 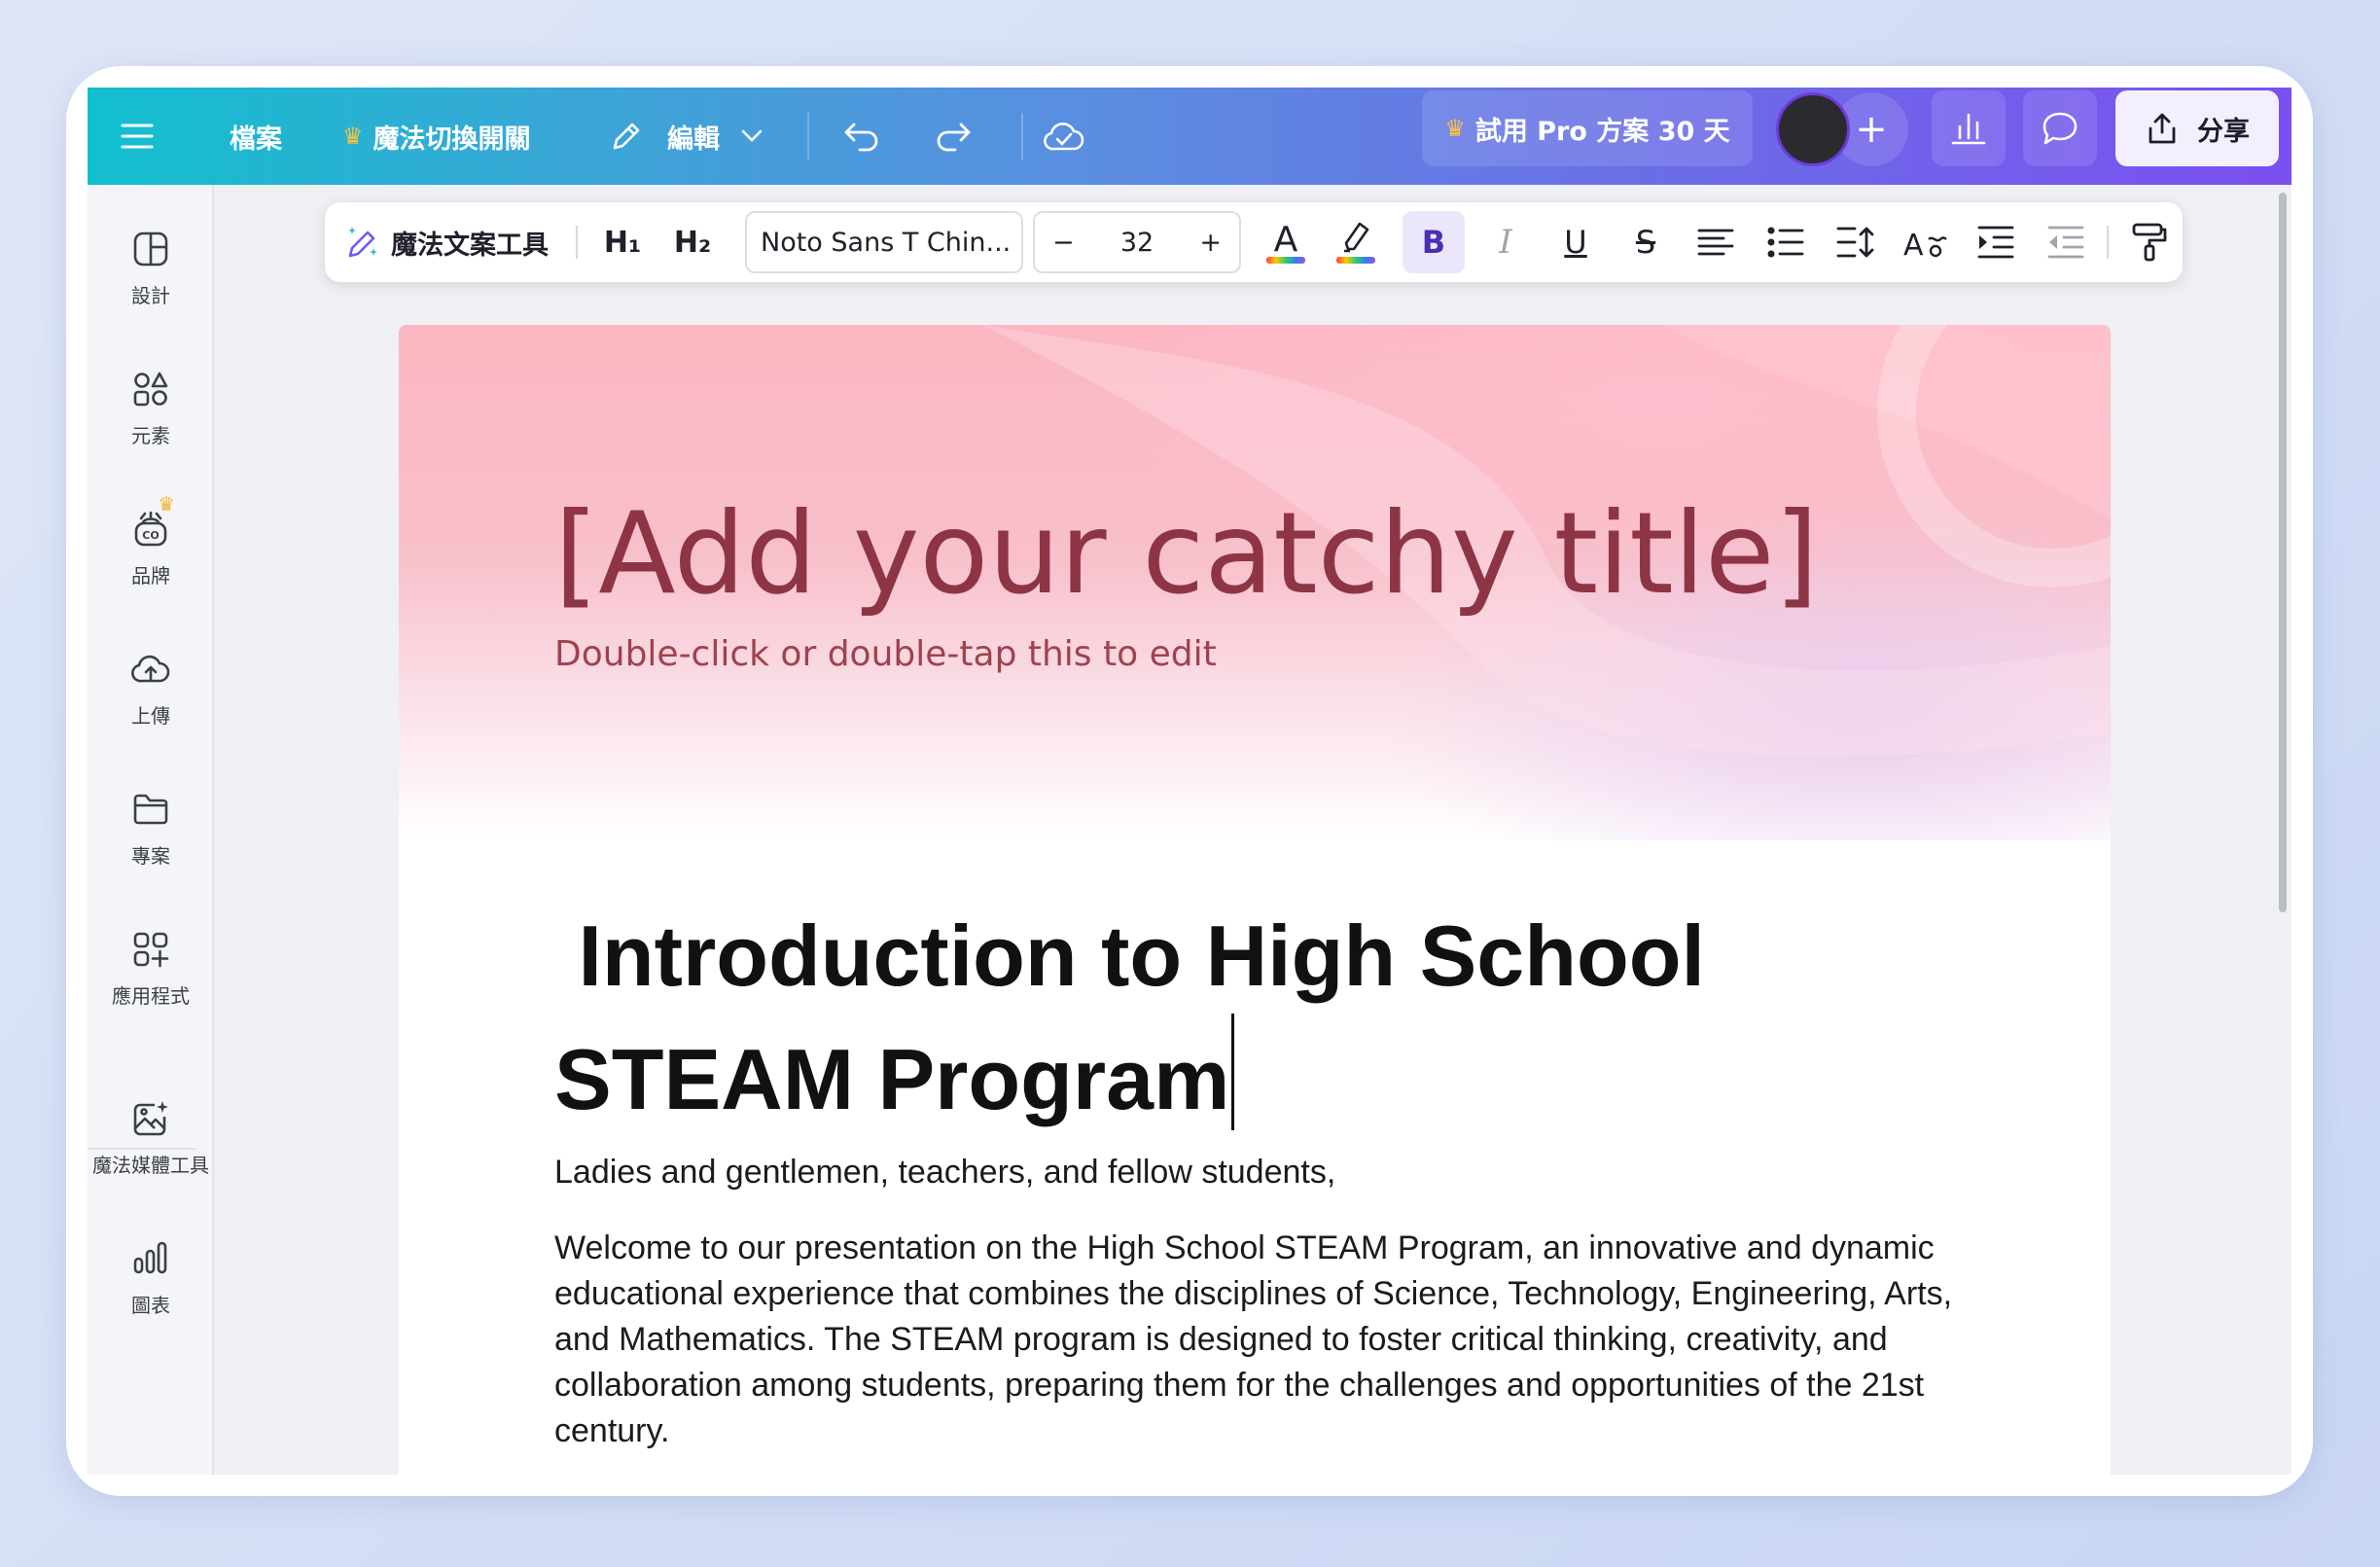 I want to click on comments-button, so click(x=2060, y=128).